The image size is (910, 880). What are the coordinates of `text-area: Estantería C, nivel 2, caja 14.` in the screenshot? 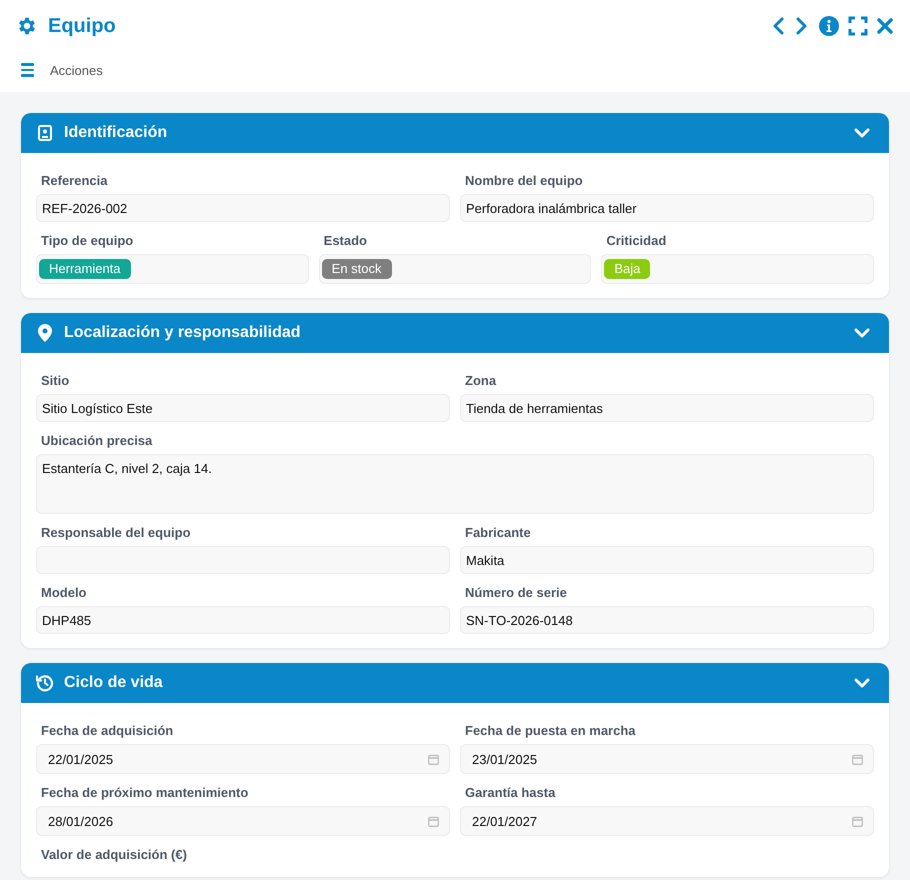 It's located at (455, 484).